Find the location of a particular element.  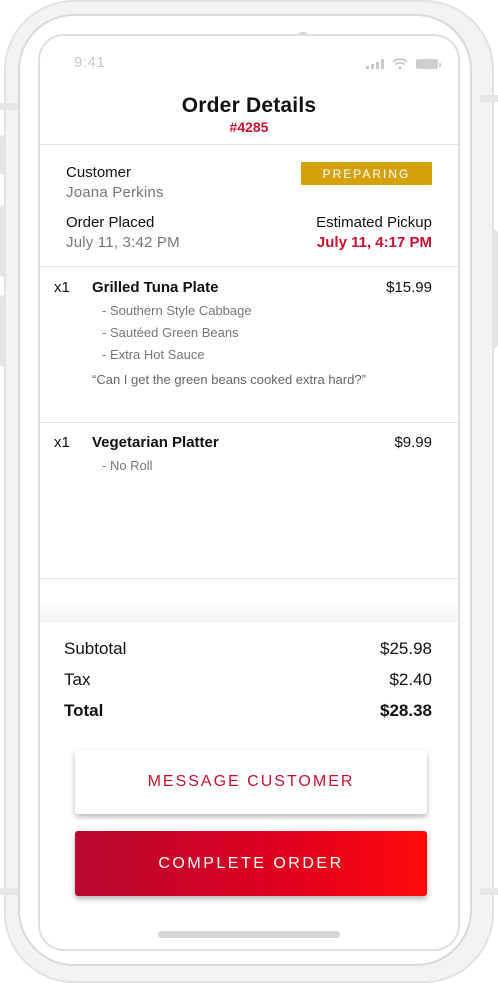

complete-order-button: COMPLETE ORDER is located at coordinates (251, 863).